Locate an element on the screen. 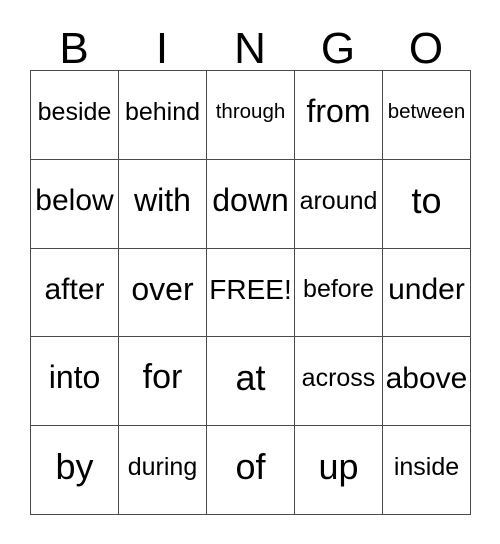 The height and width of the screenshot is (544, 500). bingo-cell: down is located at coordinates (251, 204).